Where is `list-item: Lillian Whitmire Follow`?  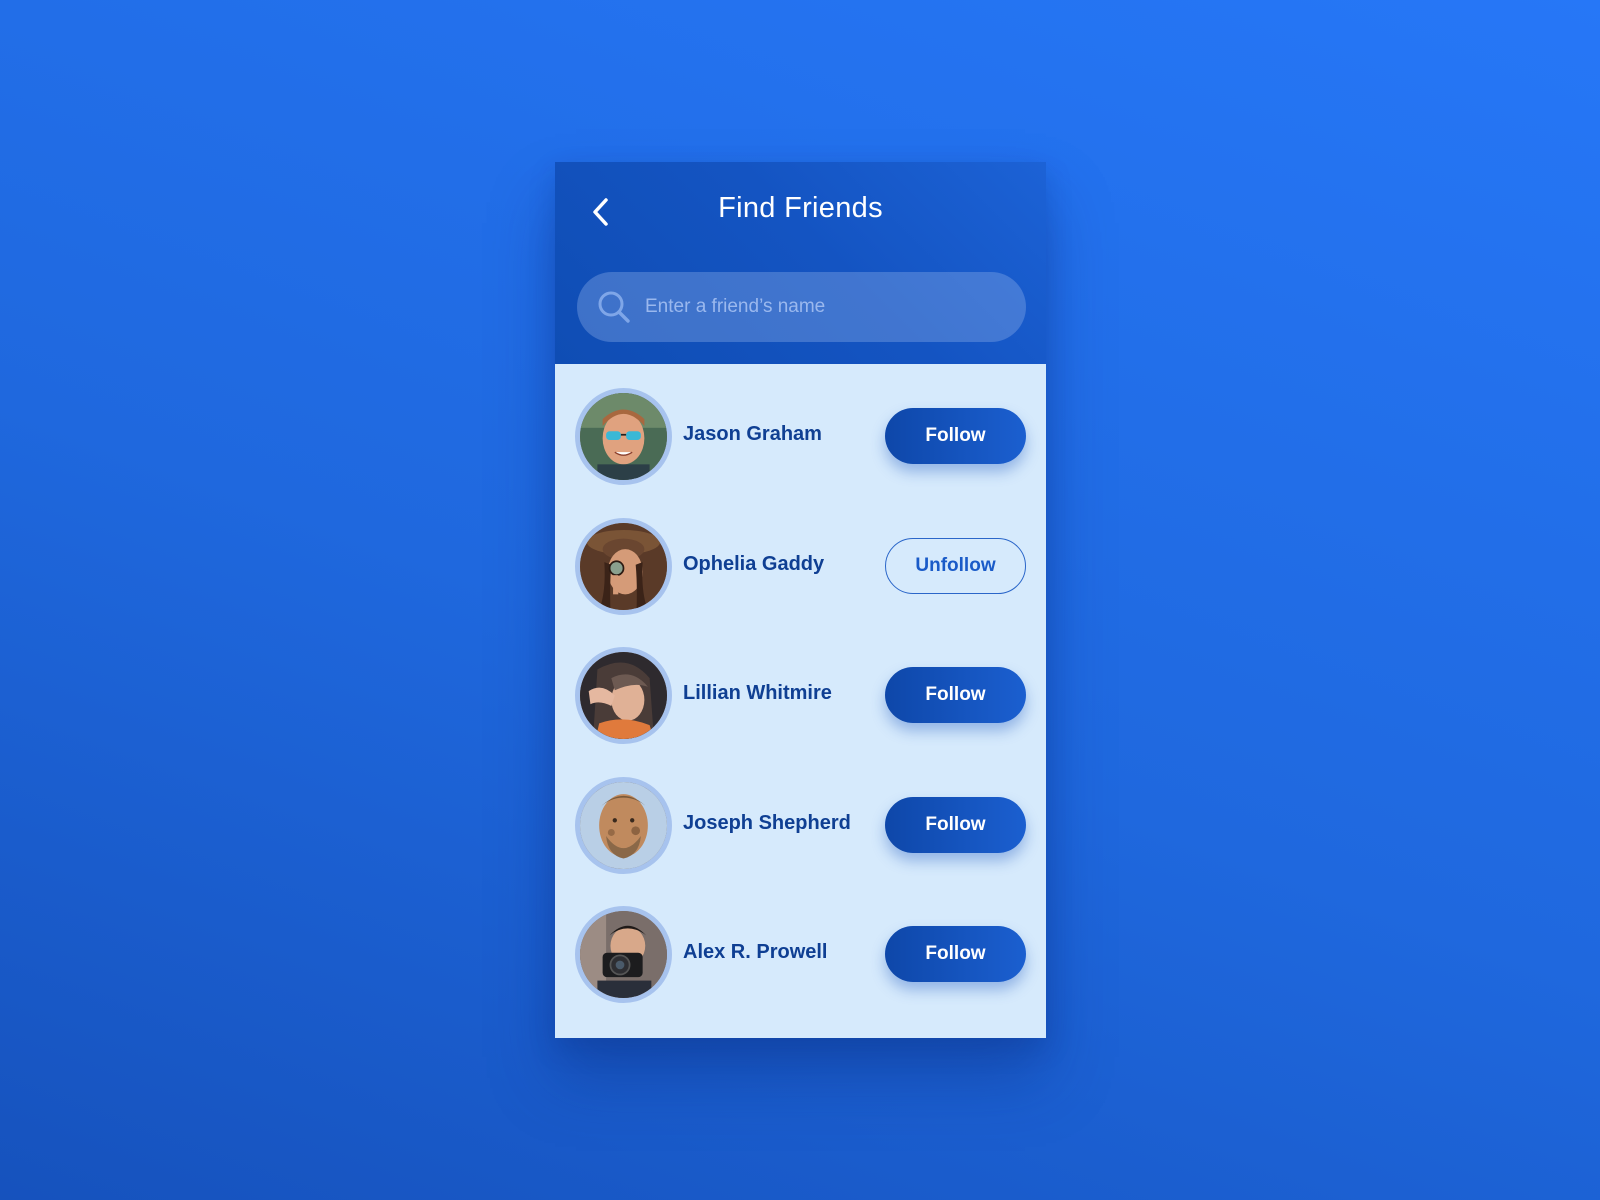
list-item: Lillian Whitmire Follow is located at coordinates (800, 712).